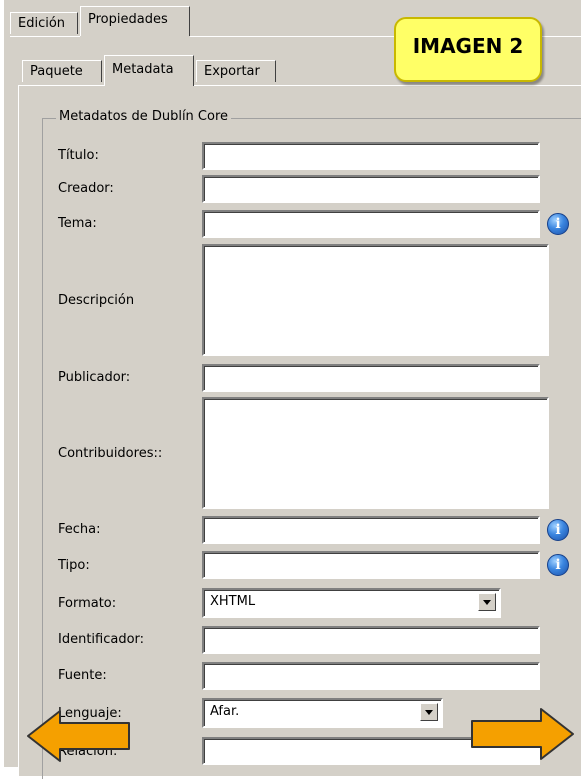 This screenshot has width=581, height=779. Describe the element at coordinates (371, 378) in the screenshot. I see `publicador-input` at that location.